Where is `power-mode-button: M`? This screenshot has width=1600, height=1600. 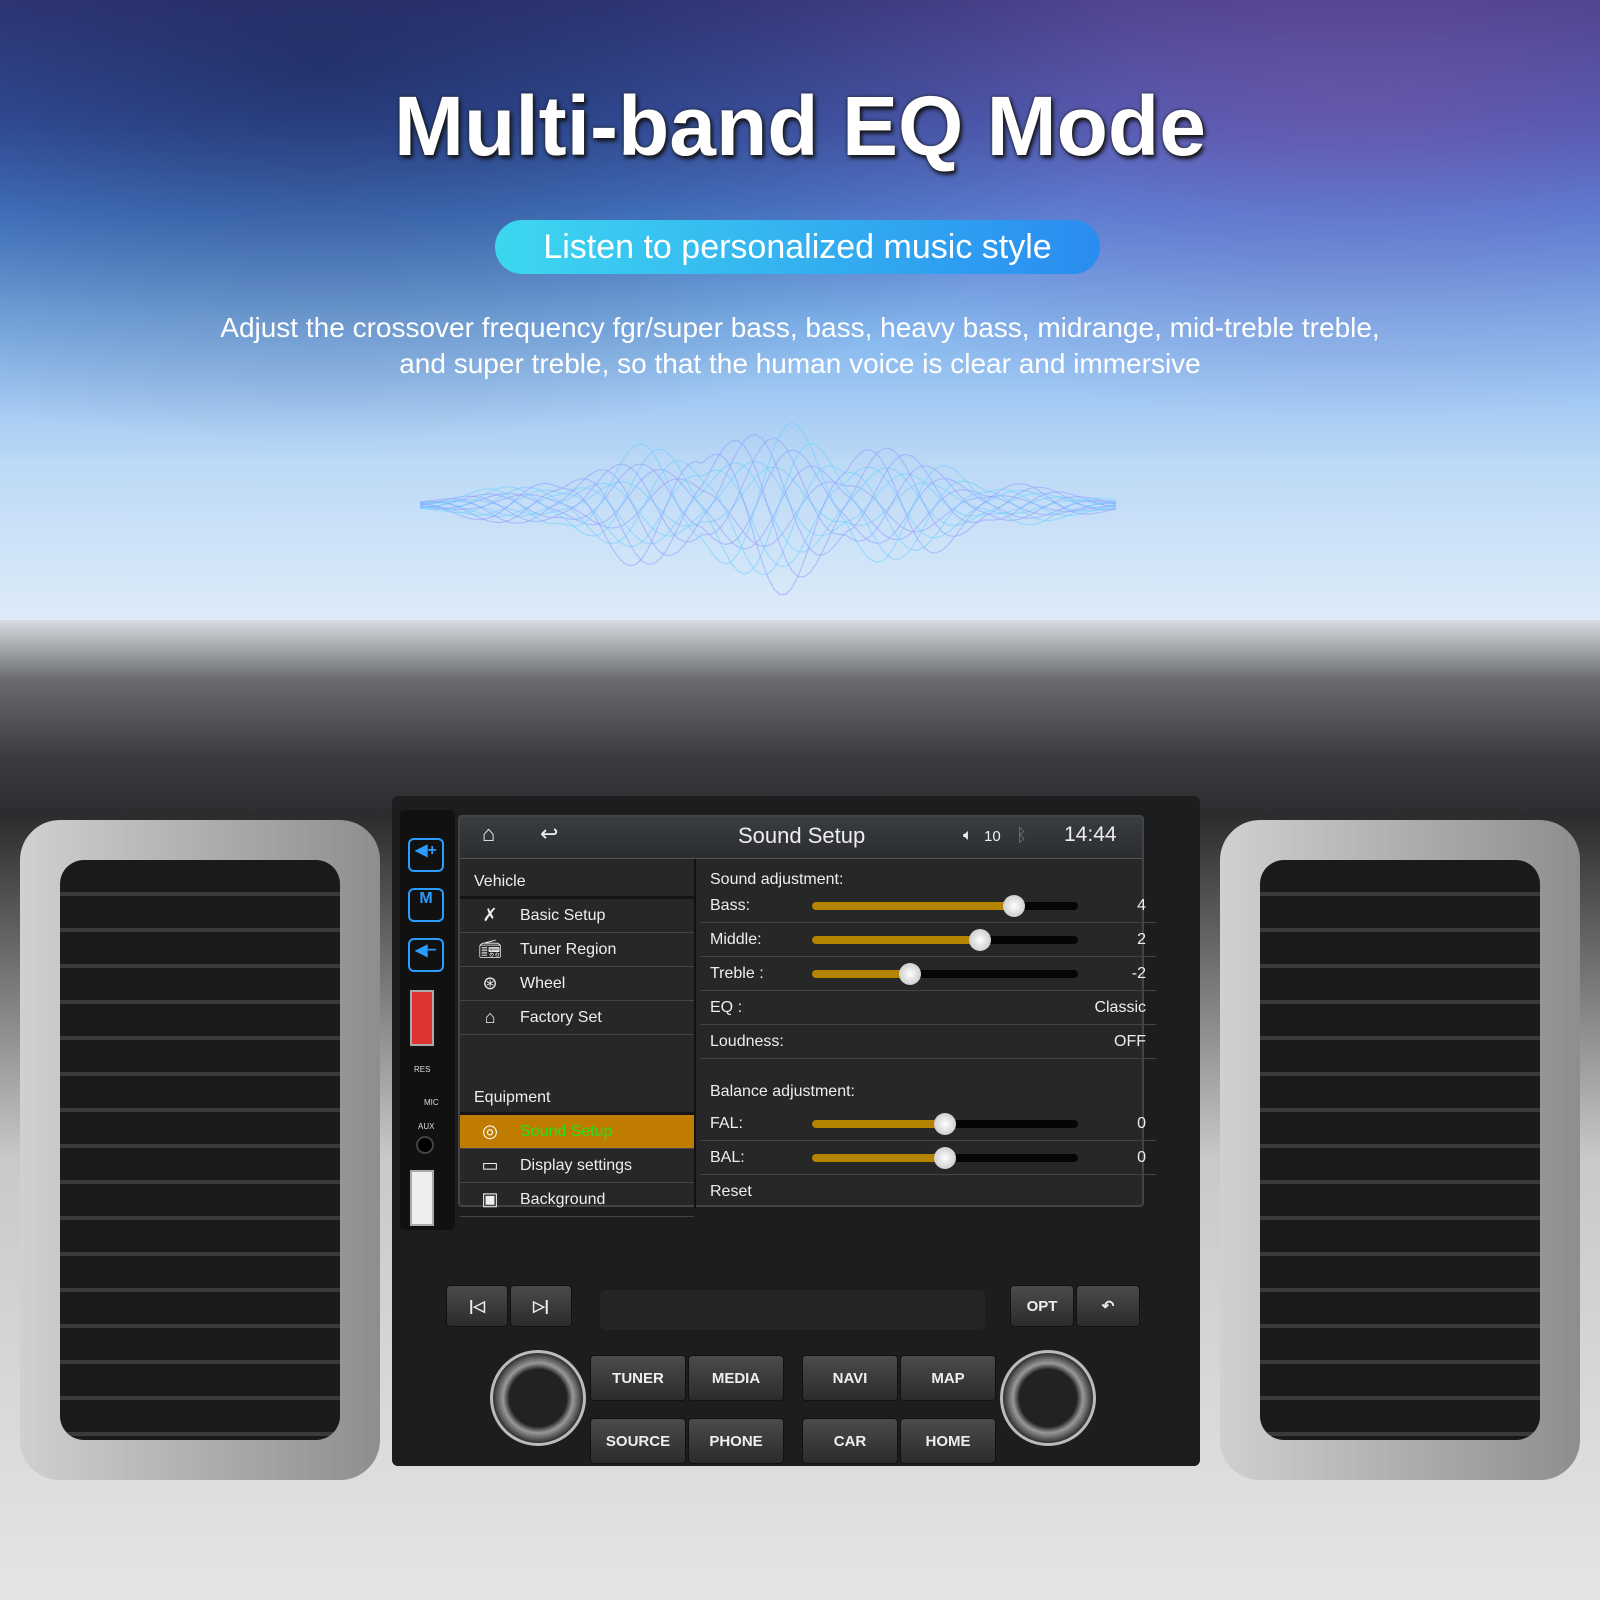 power-mode-button: M is located at coordinates (426, 905).